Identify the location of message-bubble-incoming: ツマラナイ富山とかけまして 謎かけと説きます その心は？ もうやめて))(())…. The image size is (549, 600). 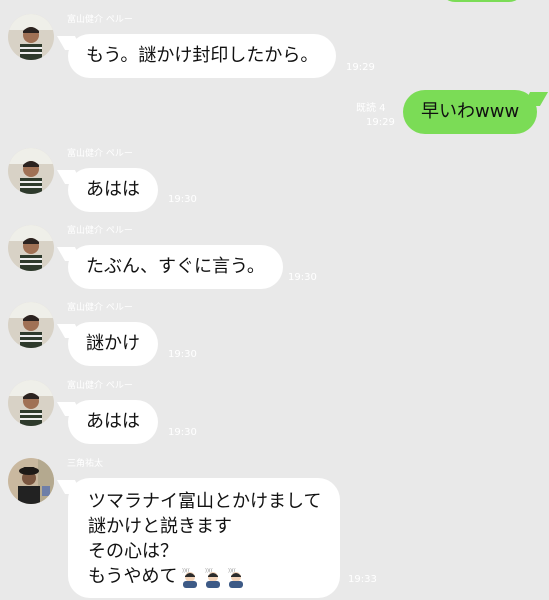
(204, 538).